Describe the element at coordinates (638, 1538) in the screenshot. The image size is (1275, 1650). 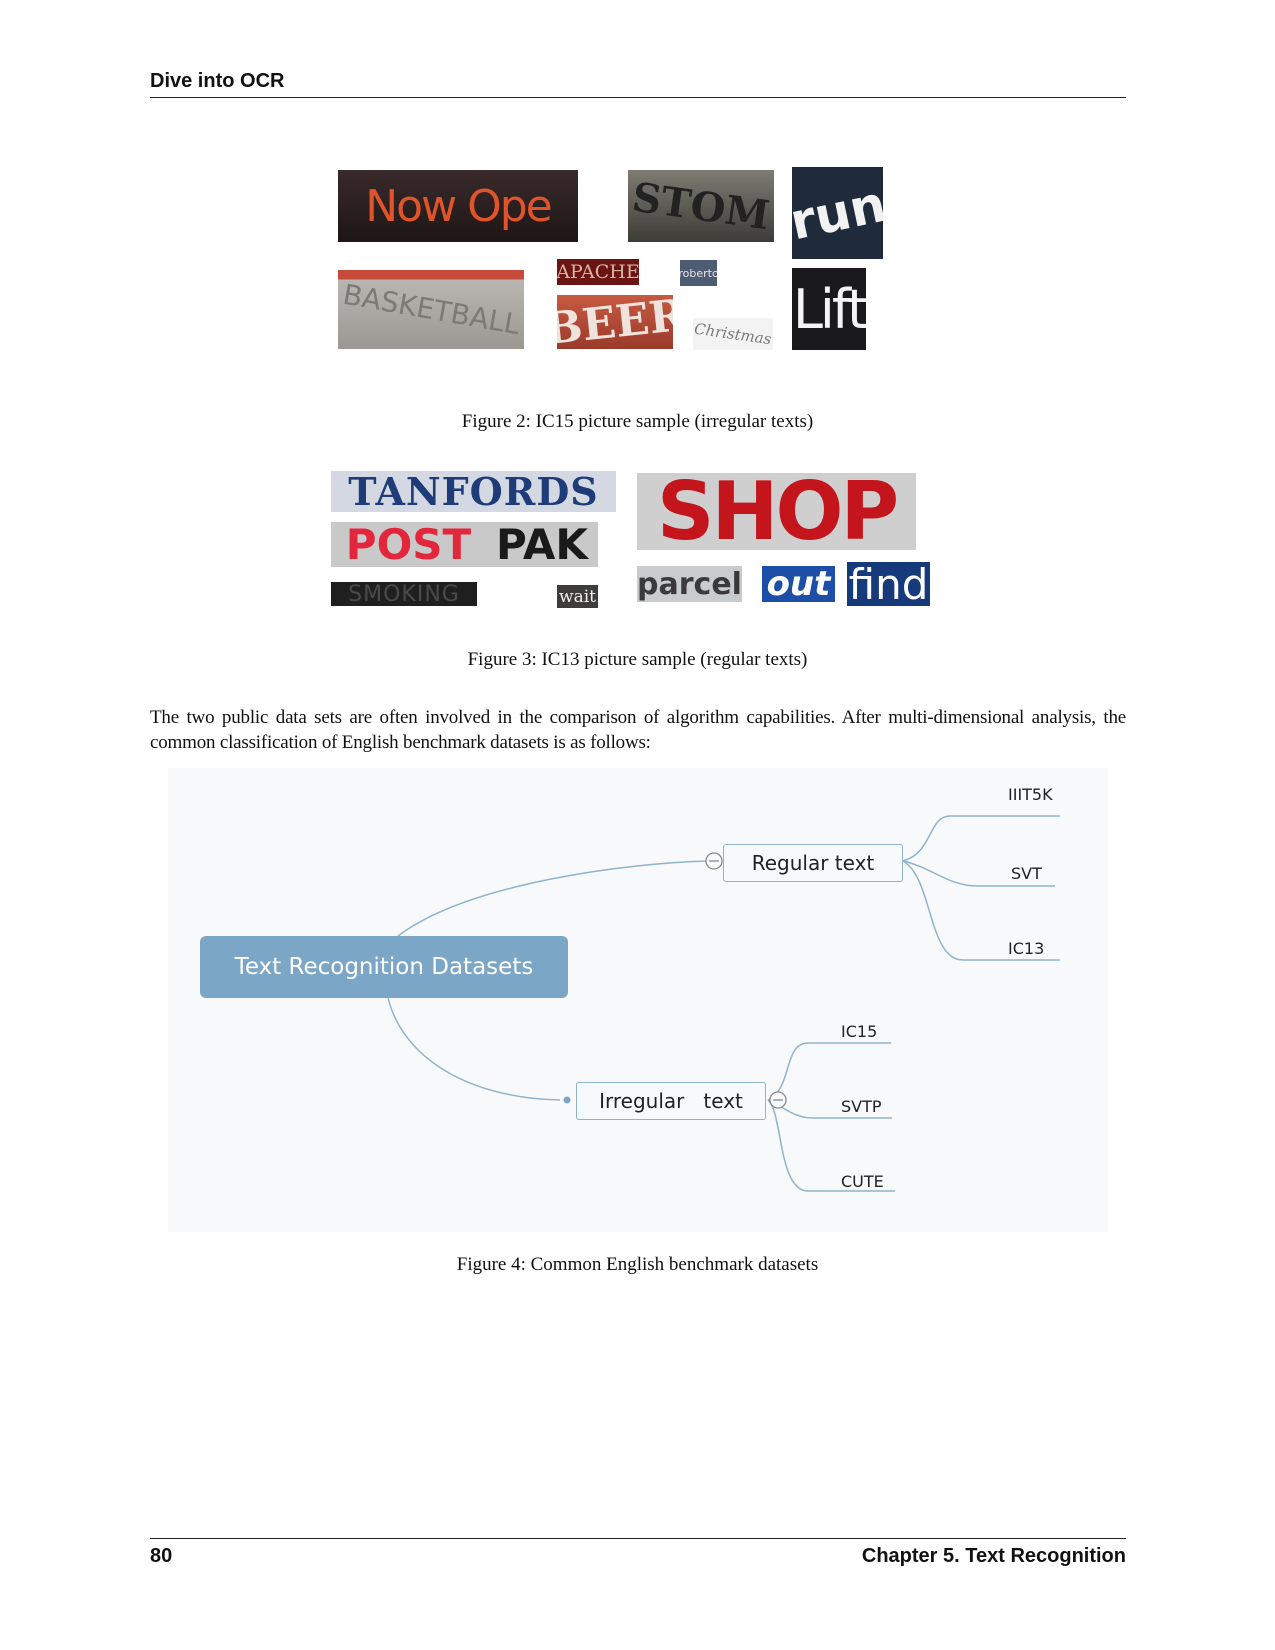
I see `footer-rule` at that location.